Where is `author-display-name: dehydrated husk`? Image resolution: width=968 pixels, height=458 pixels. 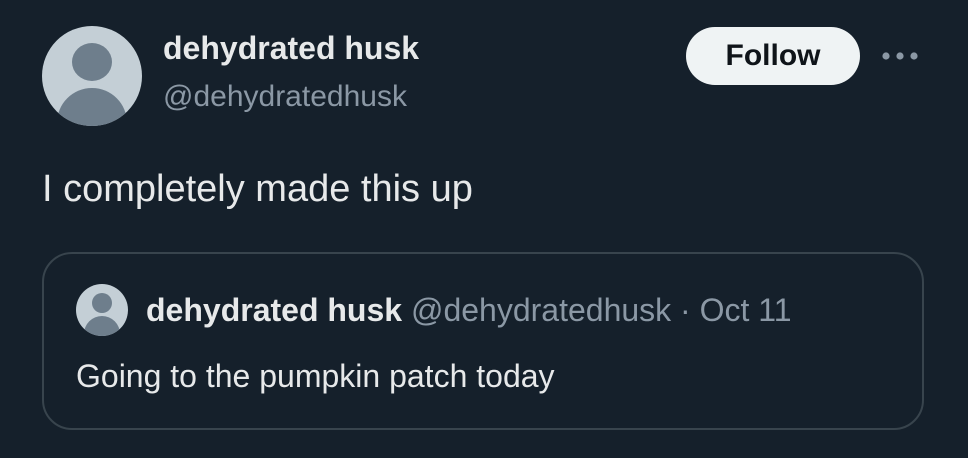
author-display-name: dehydrated husk is located at coordinates (291, 48).